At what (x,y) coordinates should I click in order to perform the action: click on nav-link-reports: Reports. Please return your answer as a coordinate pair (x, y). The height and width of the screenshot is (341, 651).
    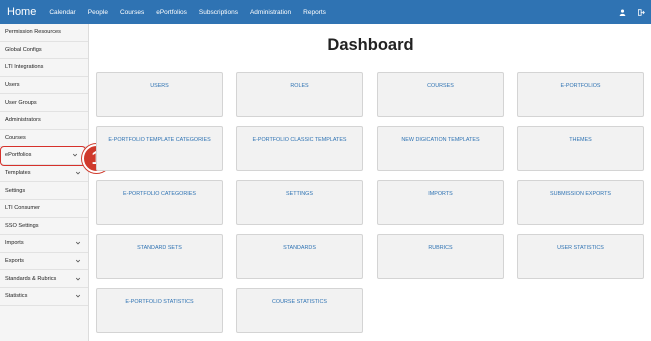
    Looking at the image, I should click on (314, 12).